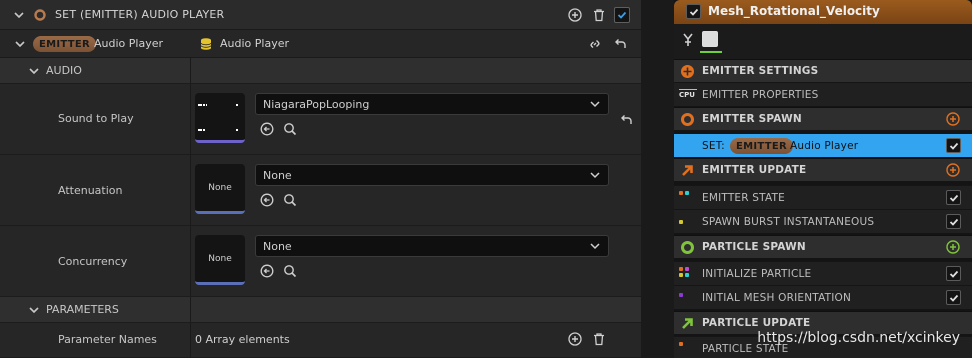 This screenshot has width=972, height=358. Describe the element at coordinates (688, 40) in the screenshot. I see `sim-target-icon` at that location.